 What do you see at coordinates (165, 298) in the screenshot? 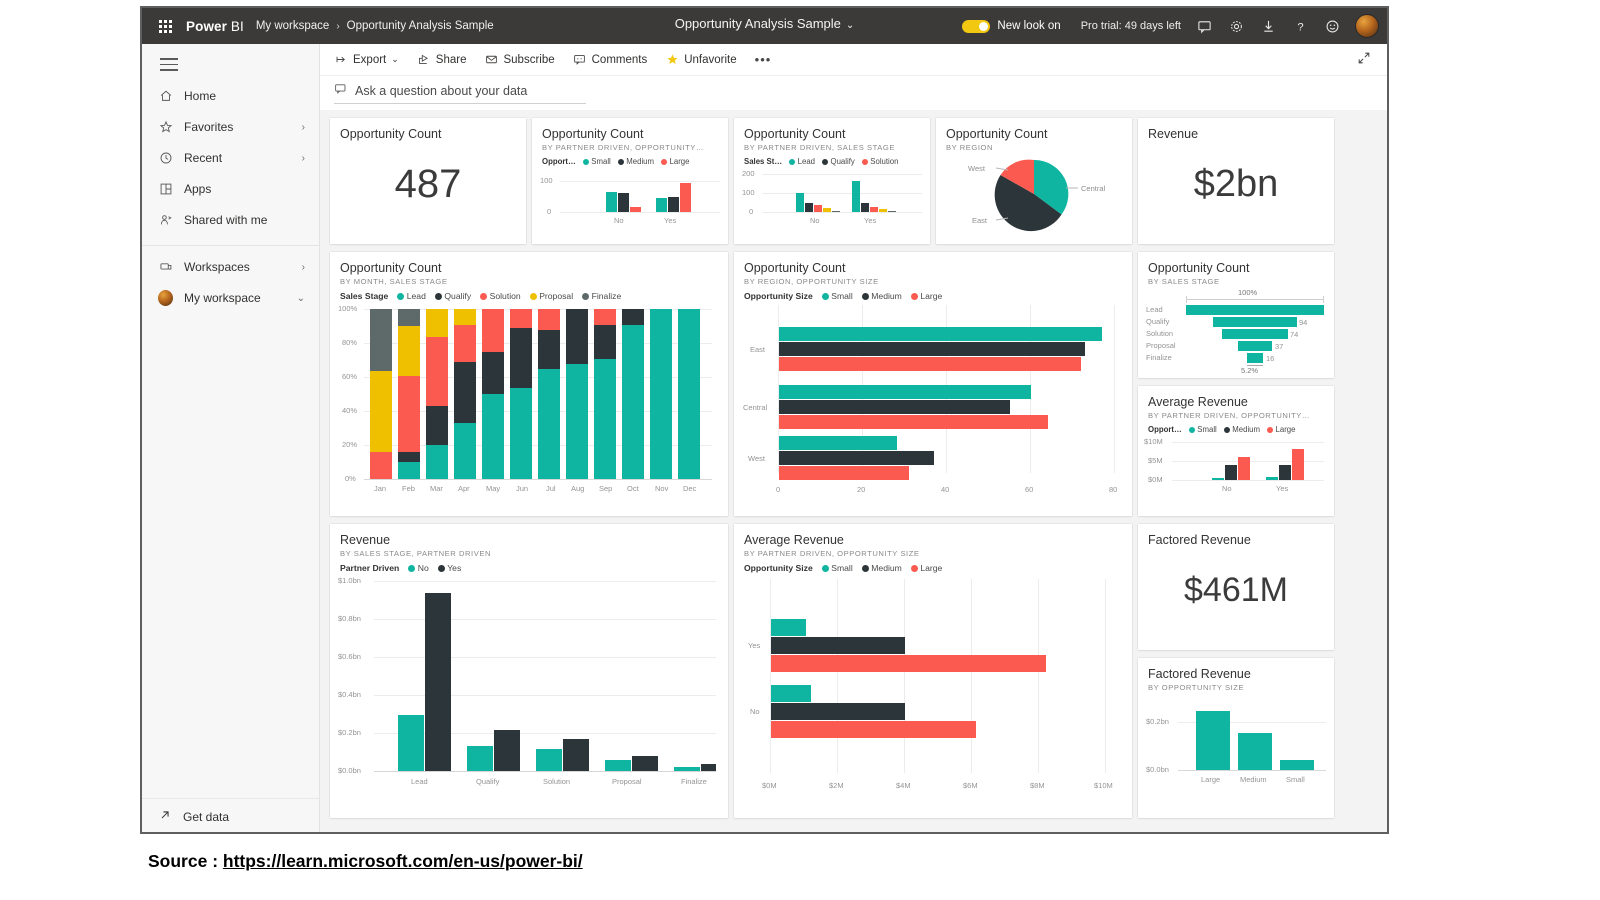
I see `avatar-icon` at bounding box center [165, 298].